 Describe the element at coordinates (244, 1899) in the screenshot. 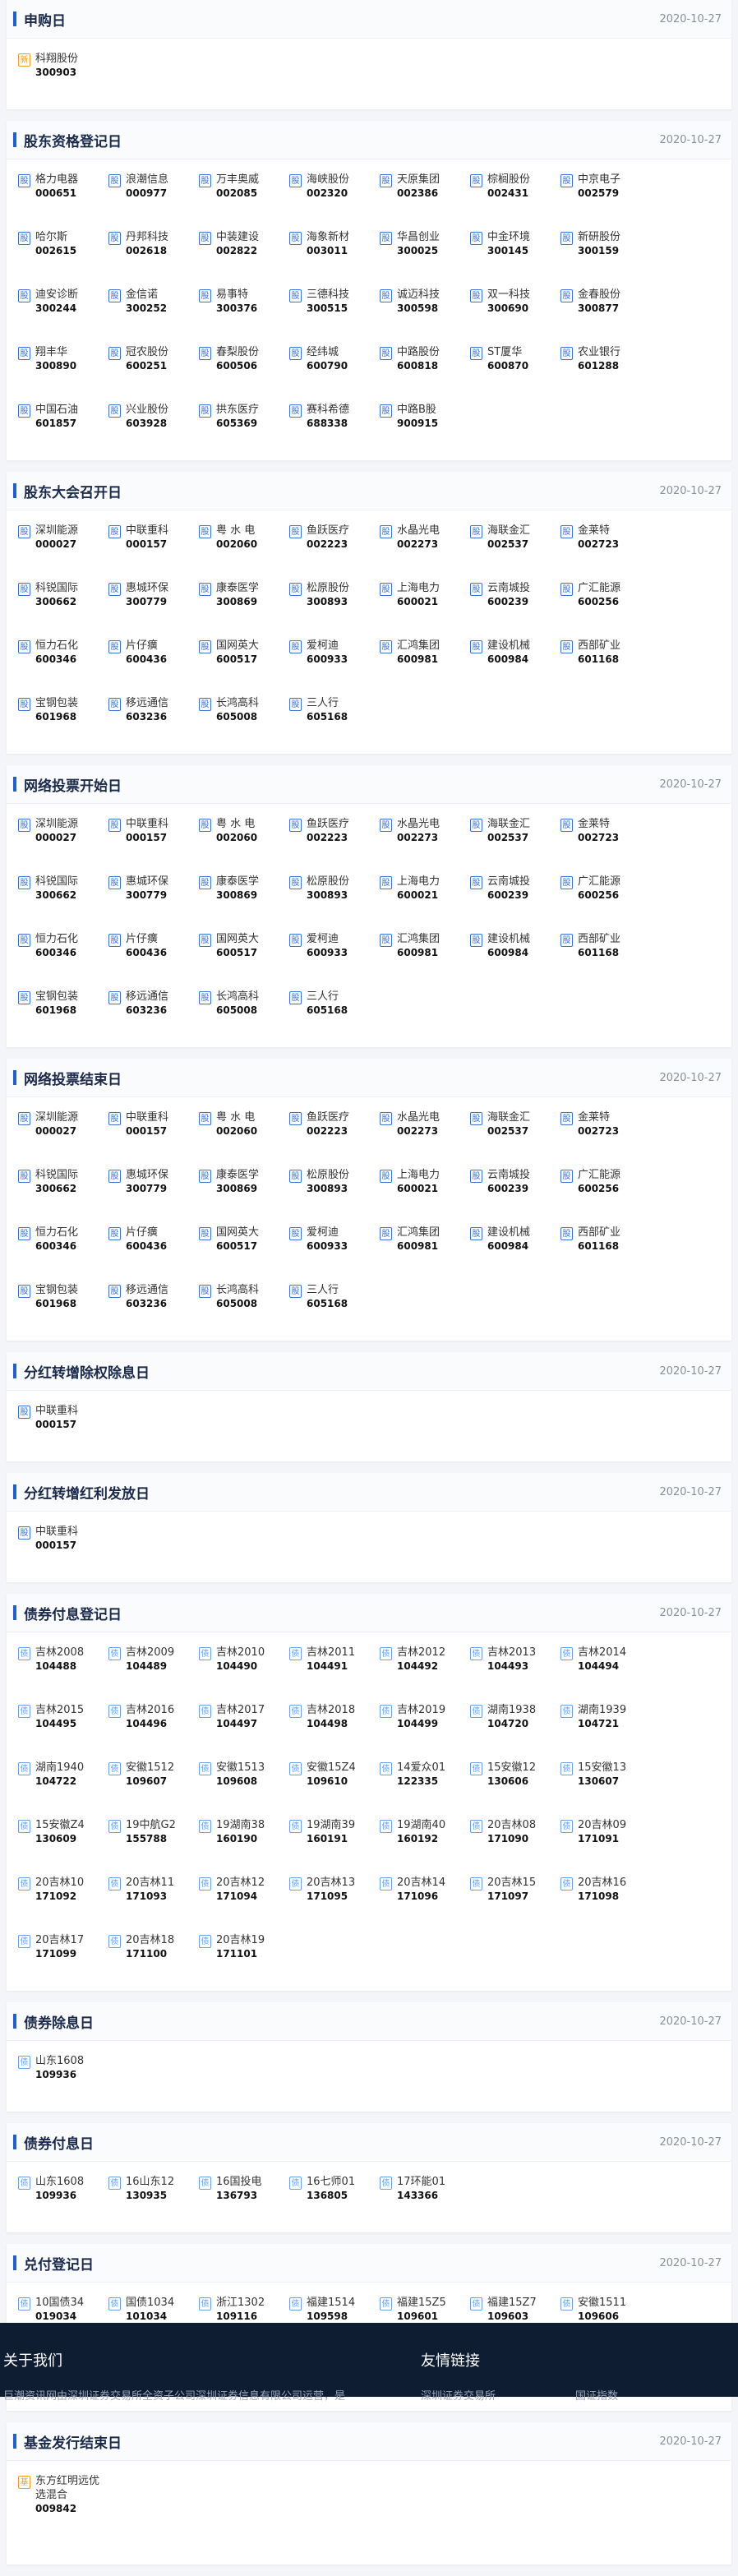

I see `security-item: 债 20吉林12 171094` at that location.